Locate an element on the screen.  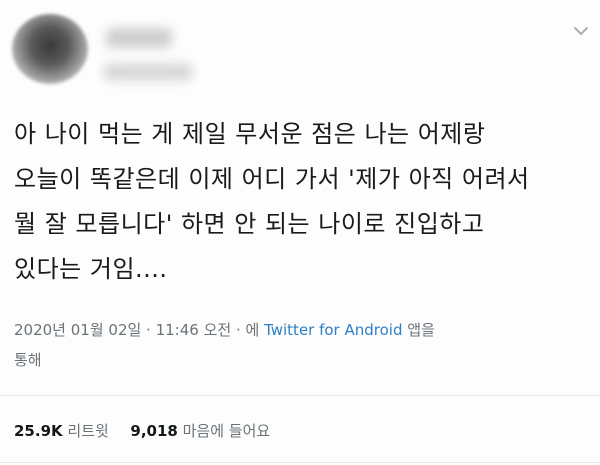
retweets-stat: 25.9K 리트윗 is located at coordinates (64, 431).